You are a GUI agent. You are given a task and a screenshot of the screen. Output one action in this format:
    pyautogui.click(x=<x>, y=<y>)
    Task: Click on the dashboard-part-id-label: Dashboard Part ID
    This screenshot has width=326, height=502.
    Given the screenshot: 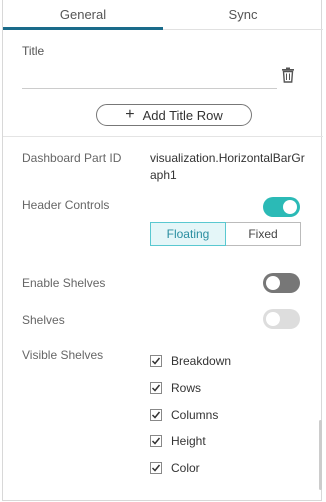 What is the action you would take?
    pyautogui.click(x=72, y=158)
    